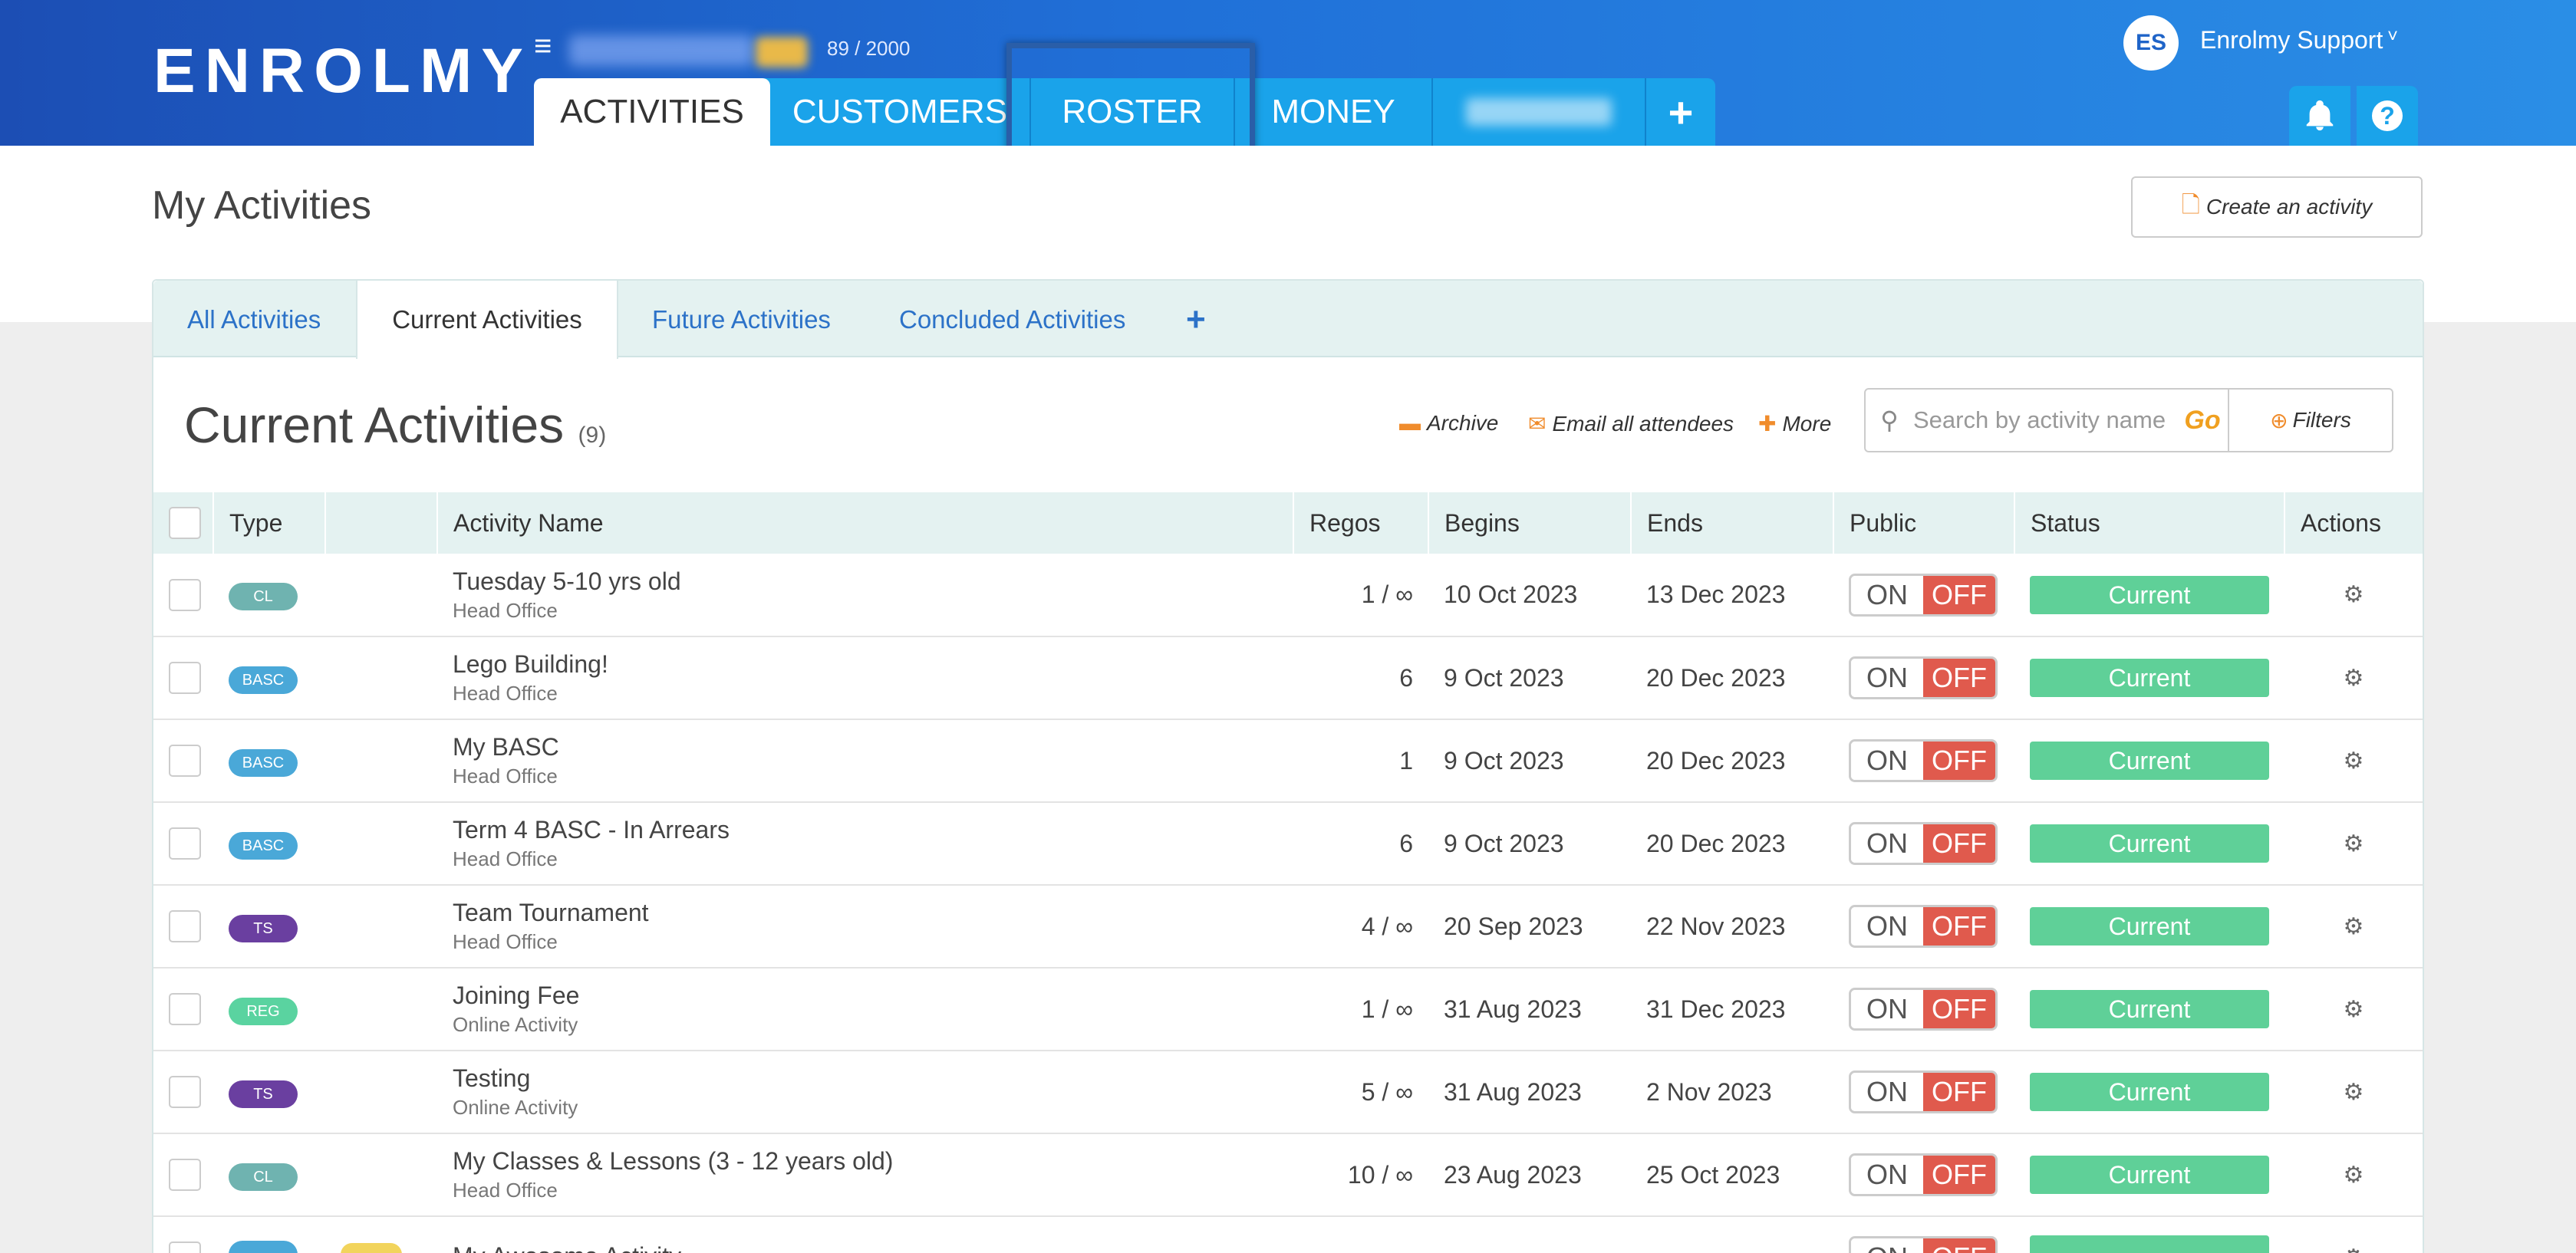 The height and width of the screenshot is (1253, 2576). What do you see at coordinates (254, 320) in the screenshot?
I see `subtab-all-activities: All Activities` at bounding box center [254, 320].